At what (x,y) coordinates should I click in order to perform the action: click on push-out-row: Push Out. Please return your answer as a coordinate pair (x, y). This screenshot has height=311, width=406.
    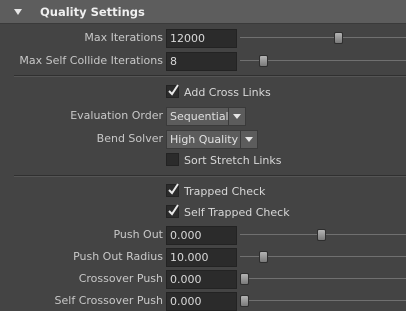
    Looking at the image, I should click on (203, 235).